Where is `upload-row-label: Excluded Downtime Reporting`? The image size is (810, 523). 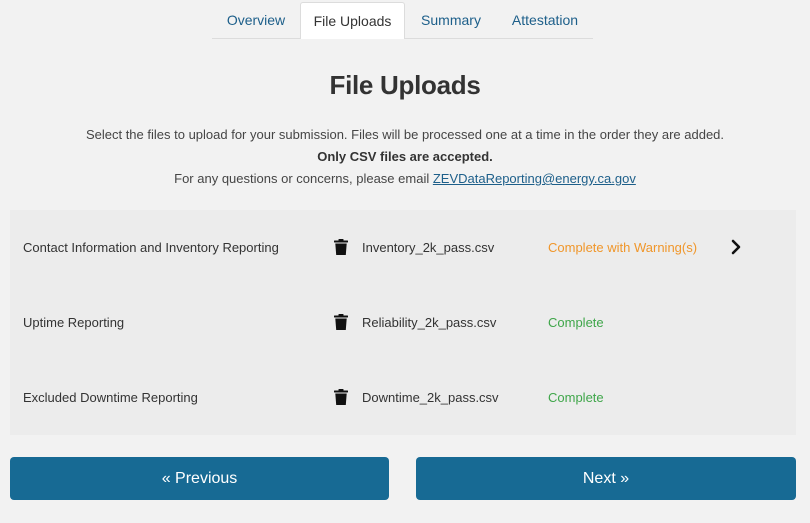
upload-row-label: Excluded Downtime Reporting is located at coordinates (110, 397).